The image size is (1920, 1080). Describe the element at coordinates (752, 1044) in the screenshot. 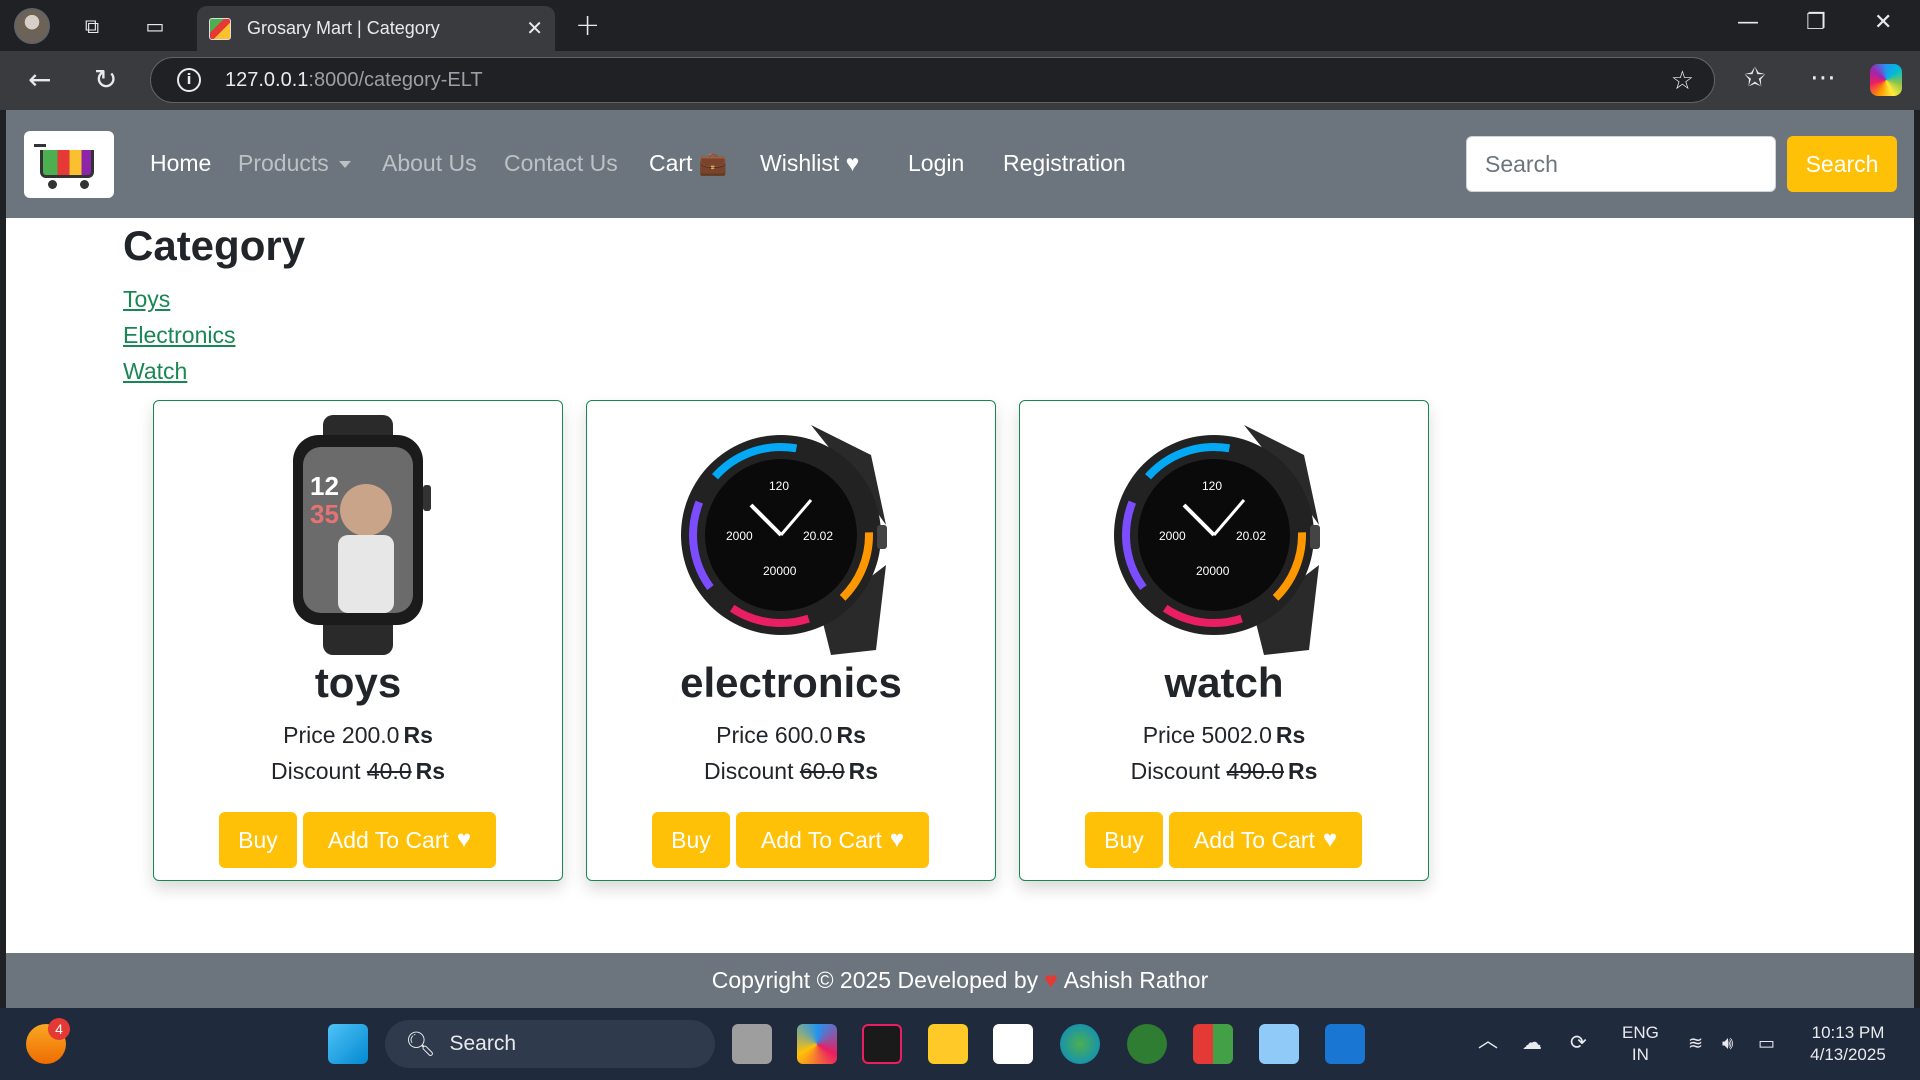

I see `task-view-icon` at that location.